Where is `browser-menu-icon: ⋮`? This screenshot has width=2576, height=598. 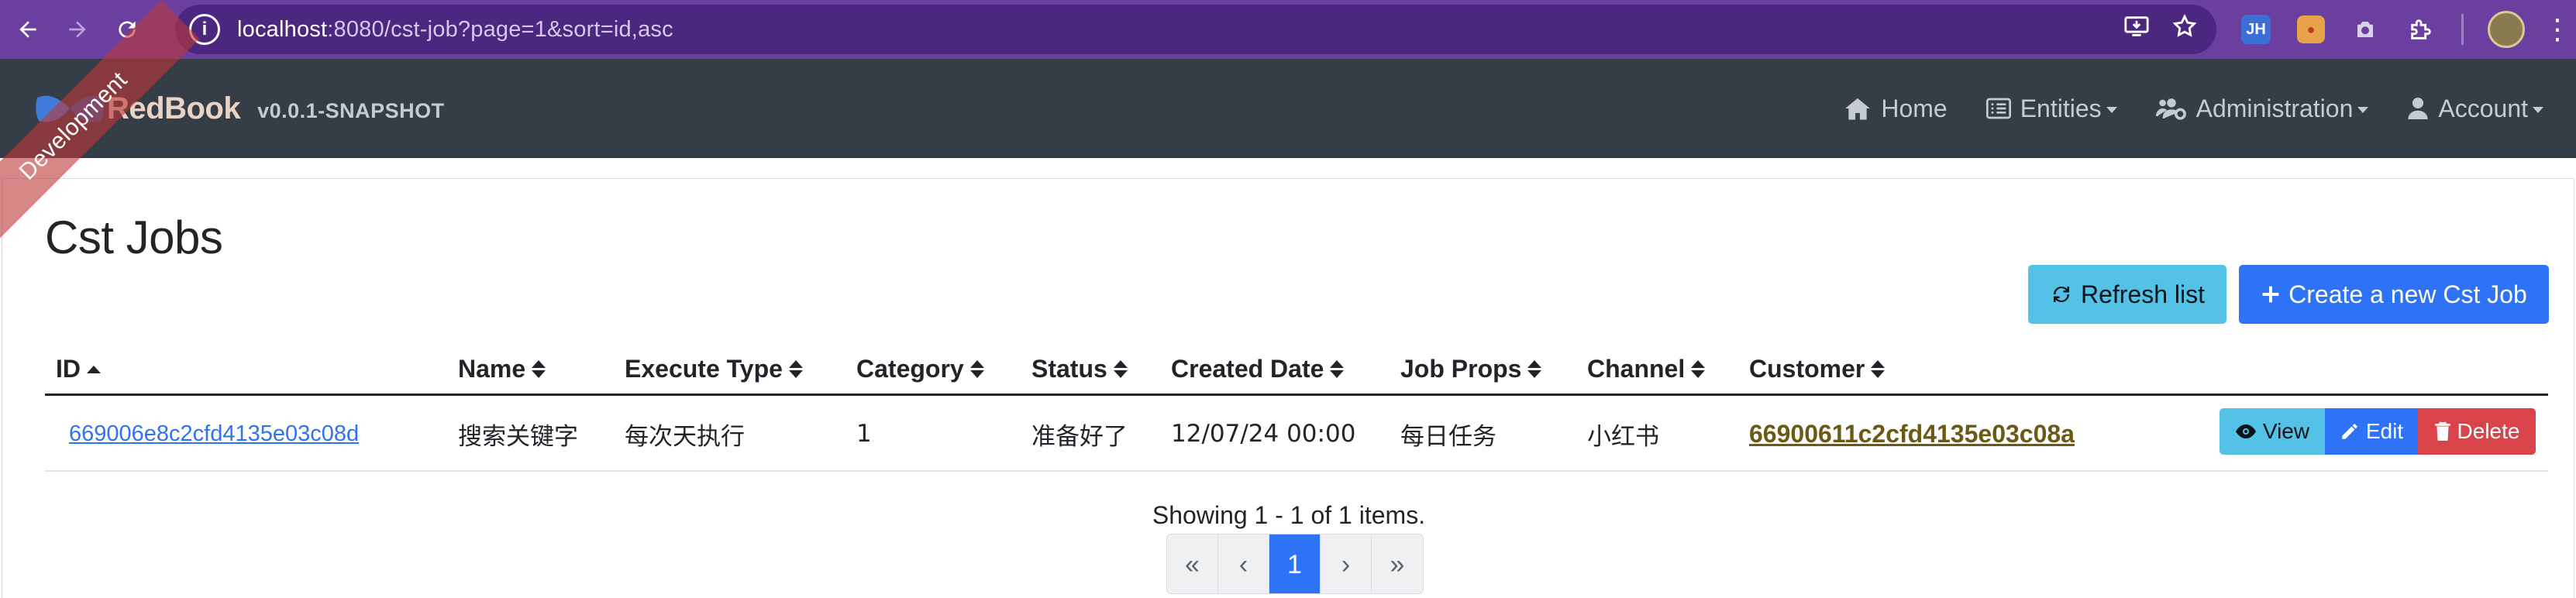 browser-menu-icon: ⋮ is located at coordinates (2557, 29).